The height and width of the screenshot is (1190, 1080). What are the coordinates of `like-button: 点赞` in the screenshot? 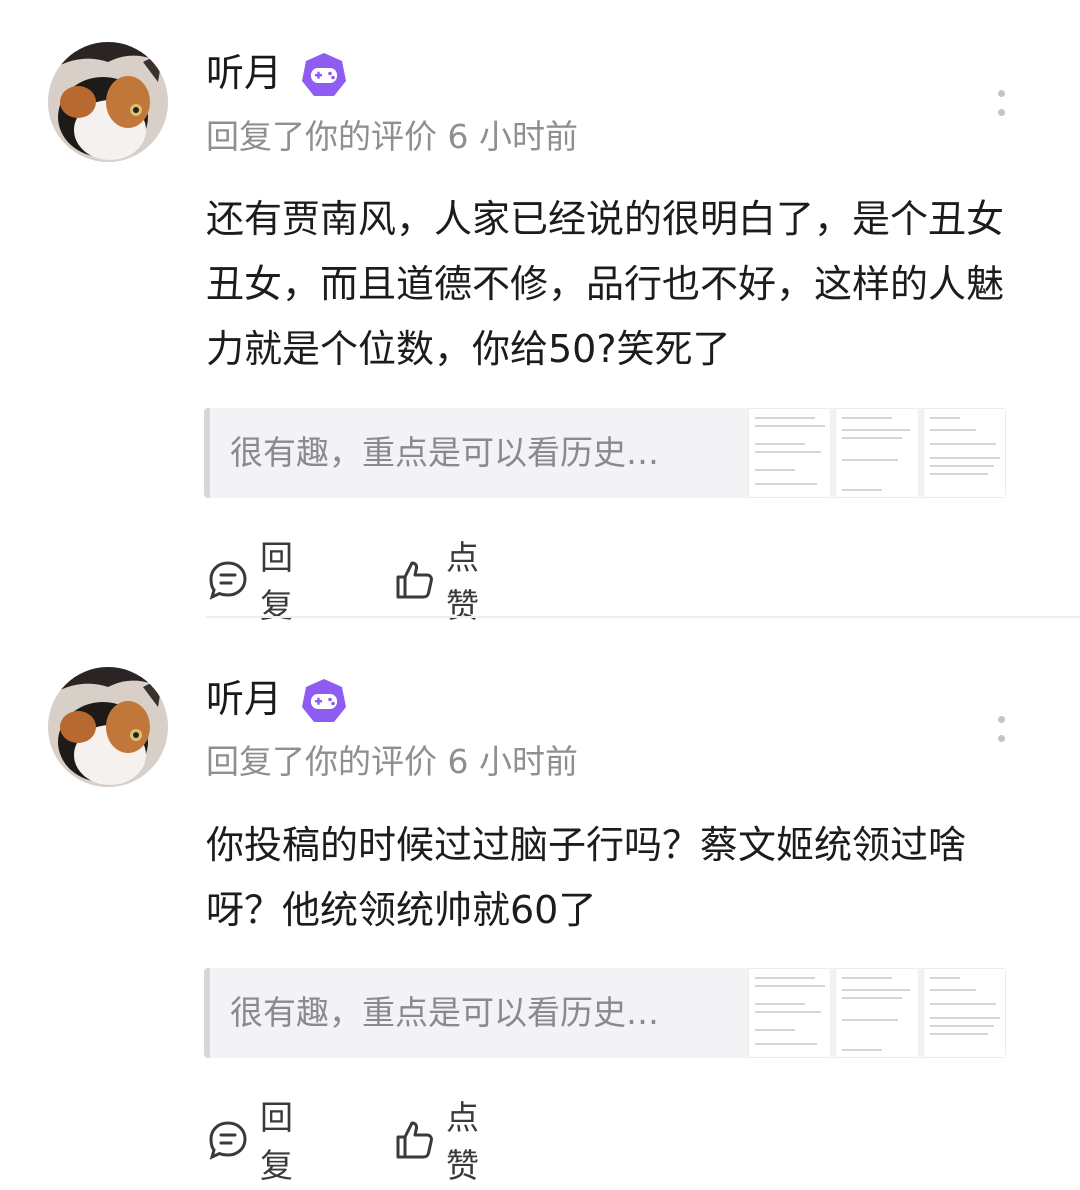 It's located at (435, 1142).